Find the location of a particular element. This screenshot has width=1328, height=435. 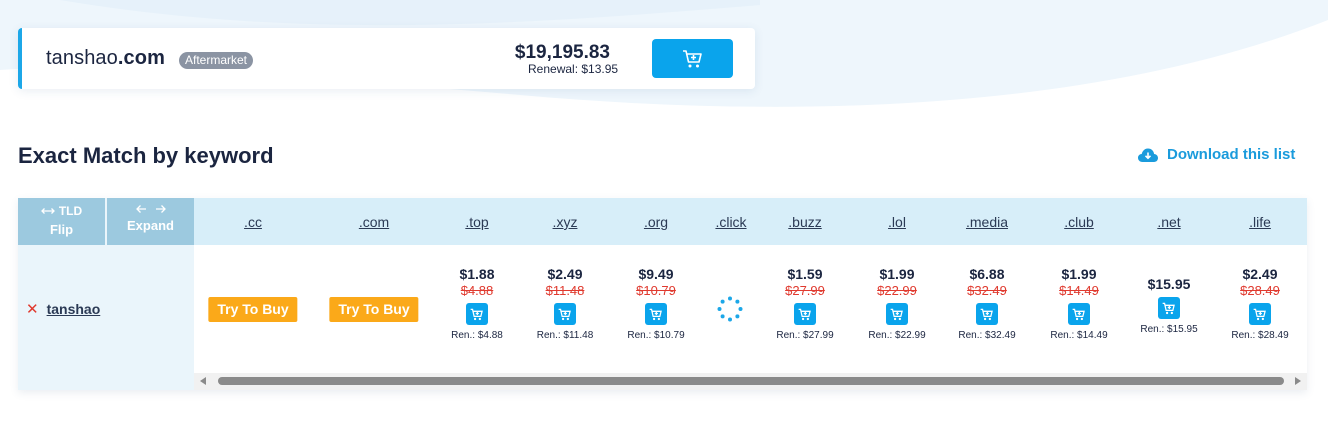

tld-header-lol: .lol is located at coordinates (897, 222).